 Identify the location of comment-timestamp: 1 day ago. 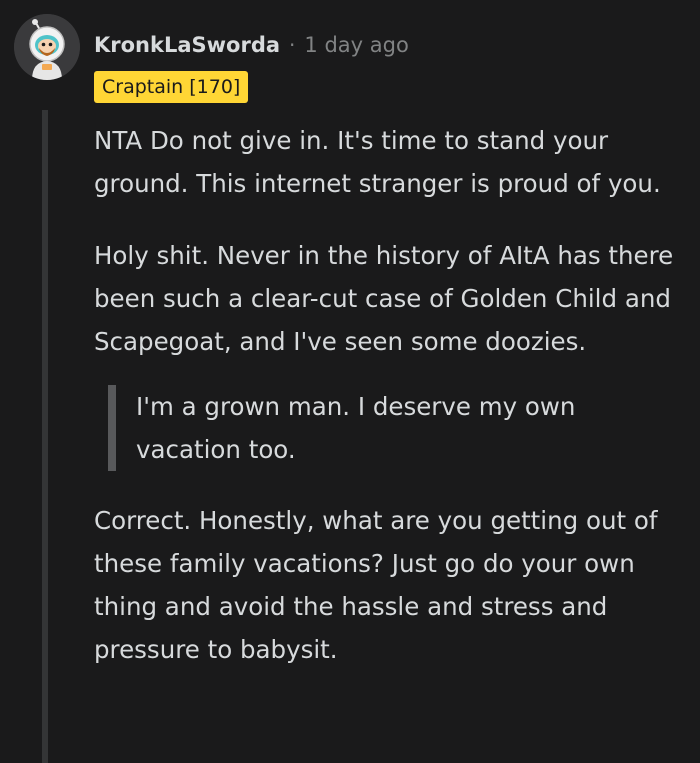
(356, 45).